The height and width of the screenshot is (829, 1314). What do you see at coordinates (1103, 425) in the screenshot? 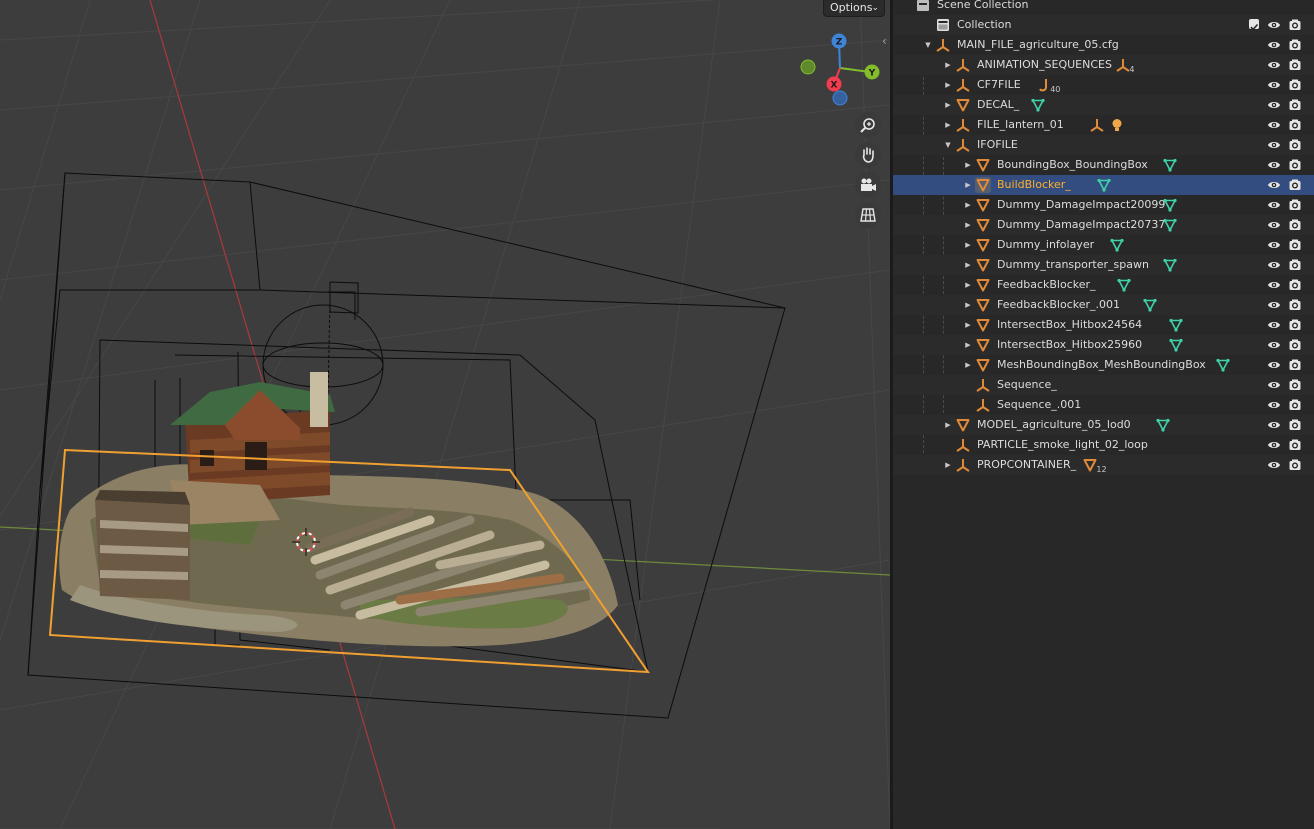
I see `outliner-row: ▶ MODEL_agriculture_05_lod0` at bounding box center [1103, 425].